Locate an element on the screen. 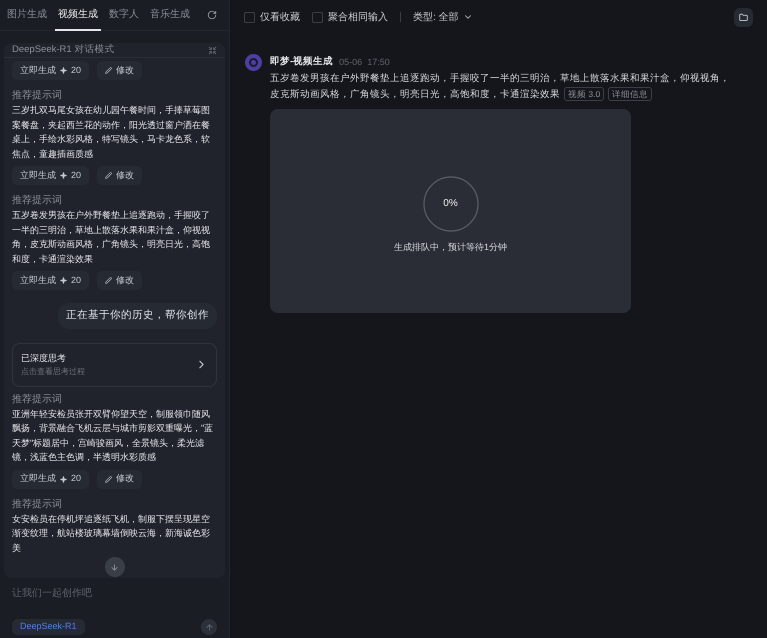 This screenshot has width=767, height=638. checkbox-label: 聚合相同输入 is located at coordinates (358, 17).